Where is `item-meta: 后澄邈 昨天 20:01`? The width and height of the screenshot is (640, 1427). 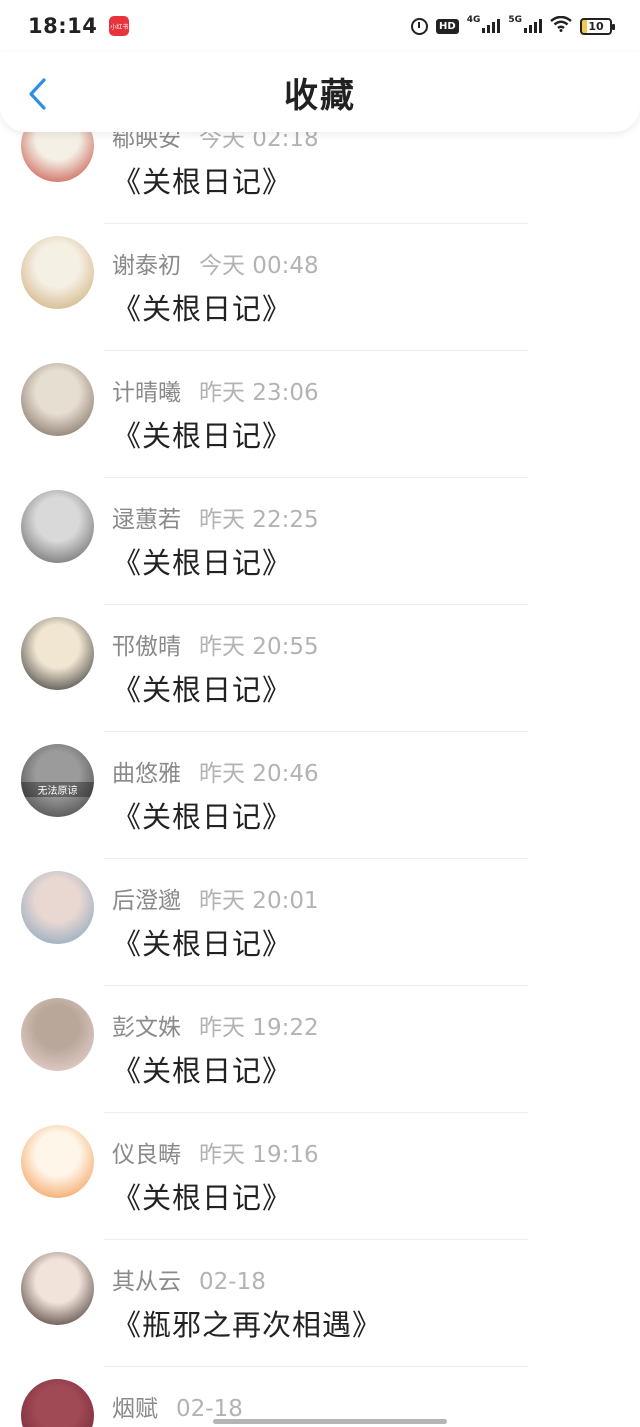
item-meta: 后澄邈 昨天 20:01 is located at coordinates (215, 898).